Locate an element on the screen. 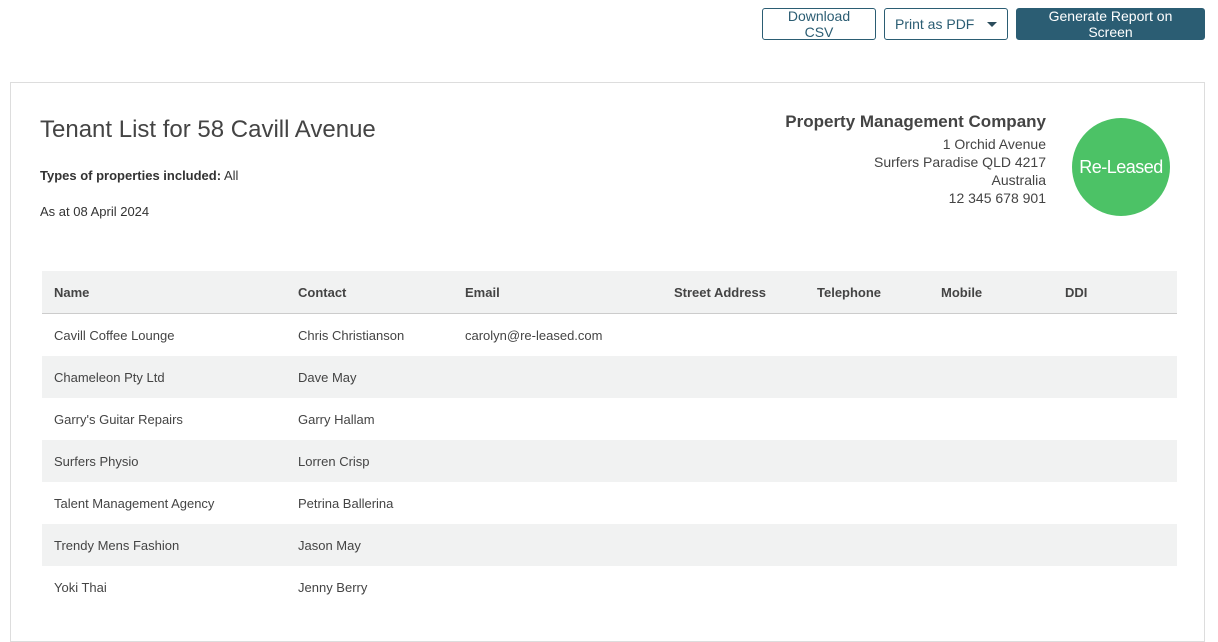 This screenshot has width=1218, height=642. company-address-line1: 1 Orchid Avenue is located at coordinates (994, 144).